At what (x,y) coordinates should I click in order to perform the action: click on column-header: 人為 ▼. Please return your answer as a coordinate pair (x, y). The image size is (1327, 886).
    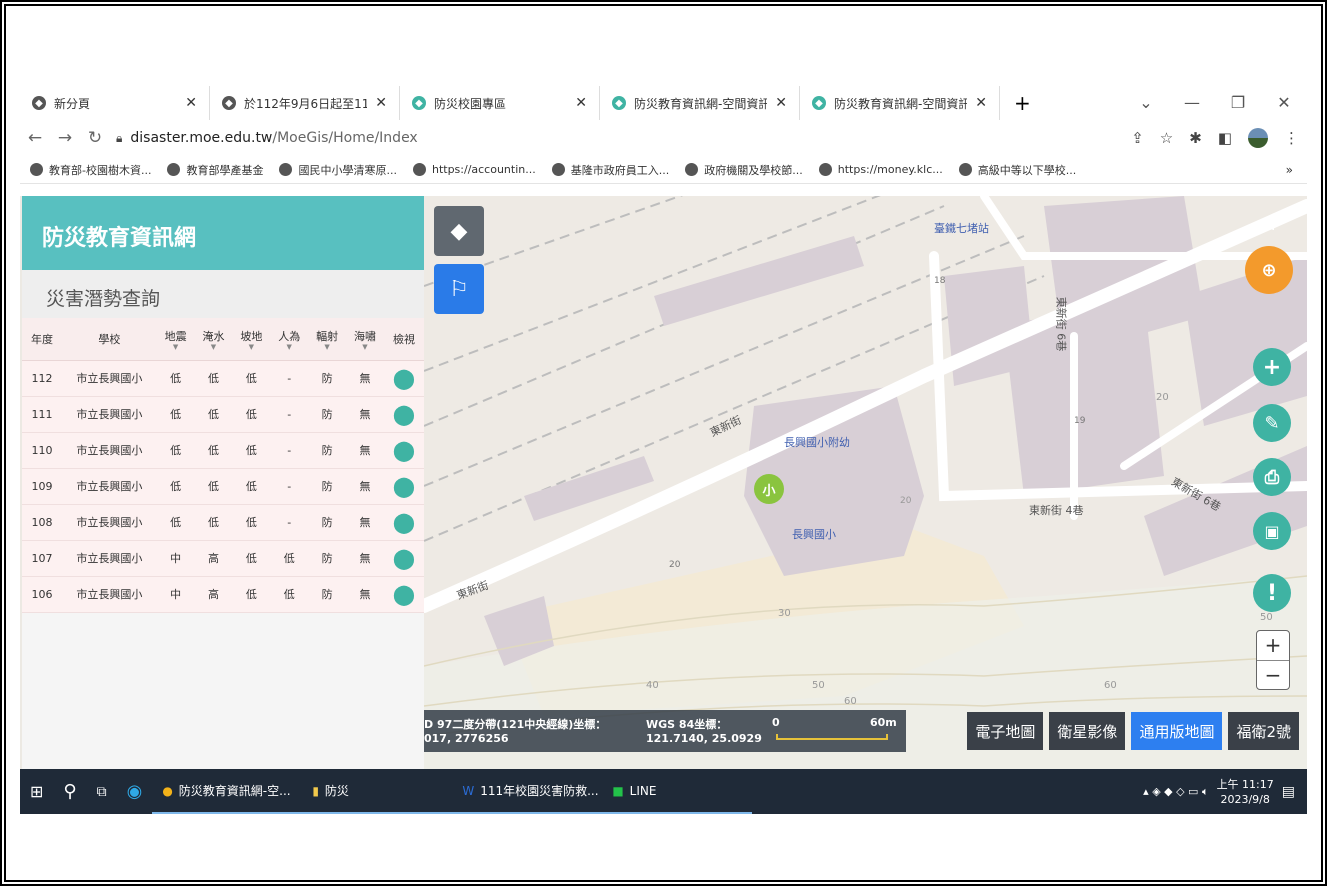
    Looking at the image, I should click on (289, 339).